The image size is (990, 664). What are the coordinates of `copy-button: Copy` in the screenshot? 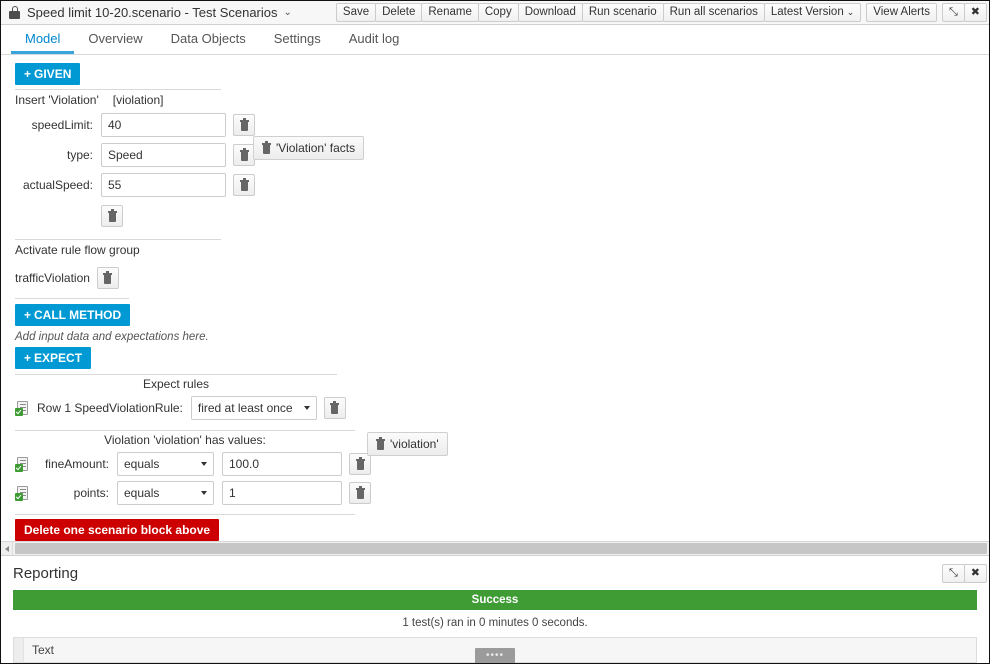 It's located at (498, 12).